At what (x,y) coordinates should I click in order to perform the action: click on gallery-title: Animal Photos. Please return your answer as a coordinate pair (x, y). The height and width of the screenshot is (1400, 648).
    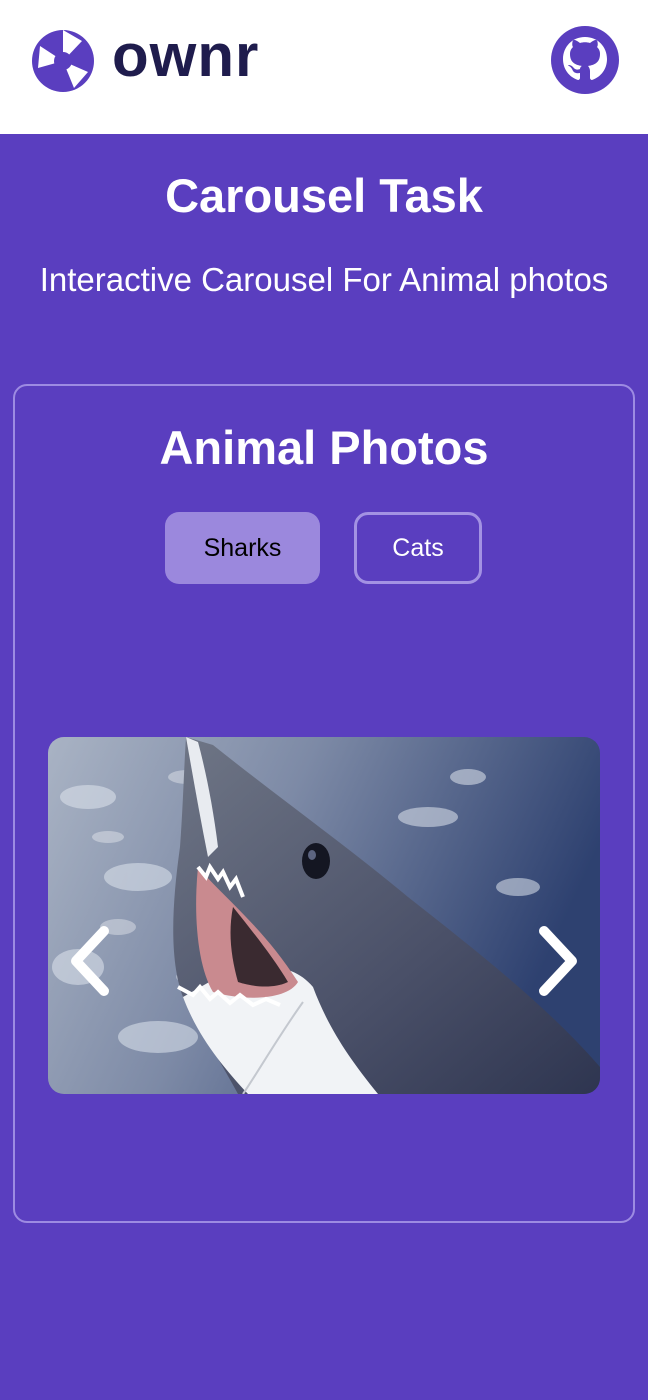
    Looking at the image, I should click on (324, 447).